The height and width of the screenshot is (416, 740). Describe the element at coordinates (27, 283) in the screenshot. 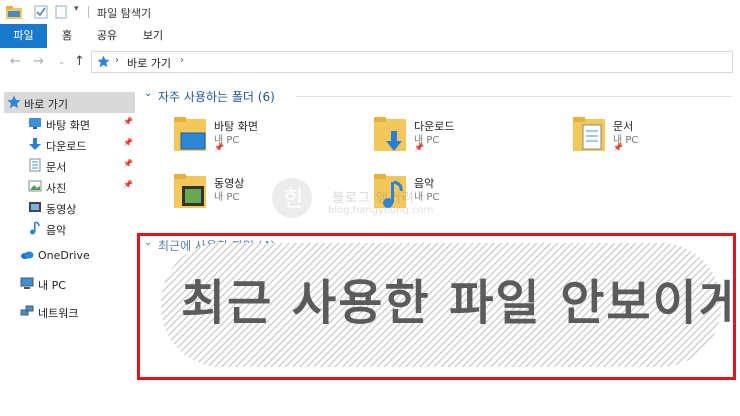

I see `computer-icon` at that location.